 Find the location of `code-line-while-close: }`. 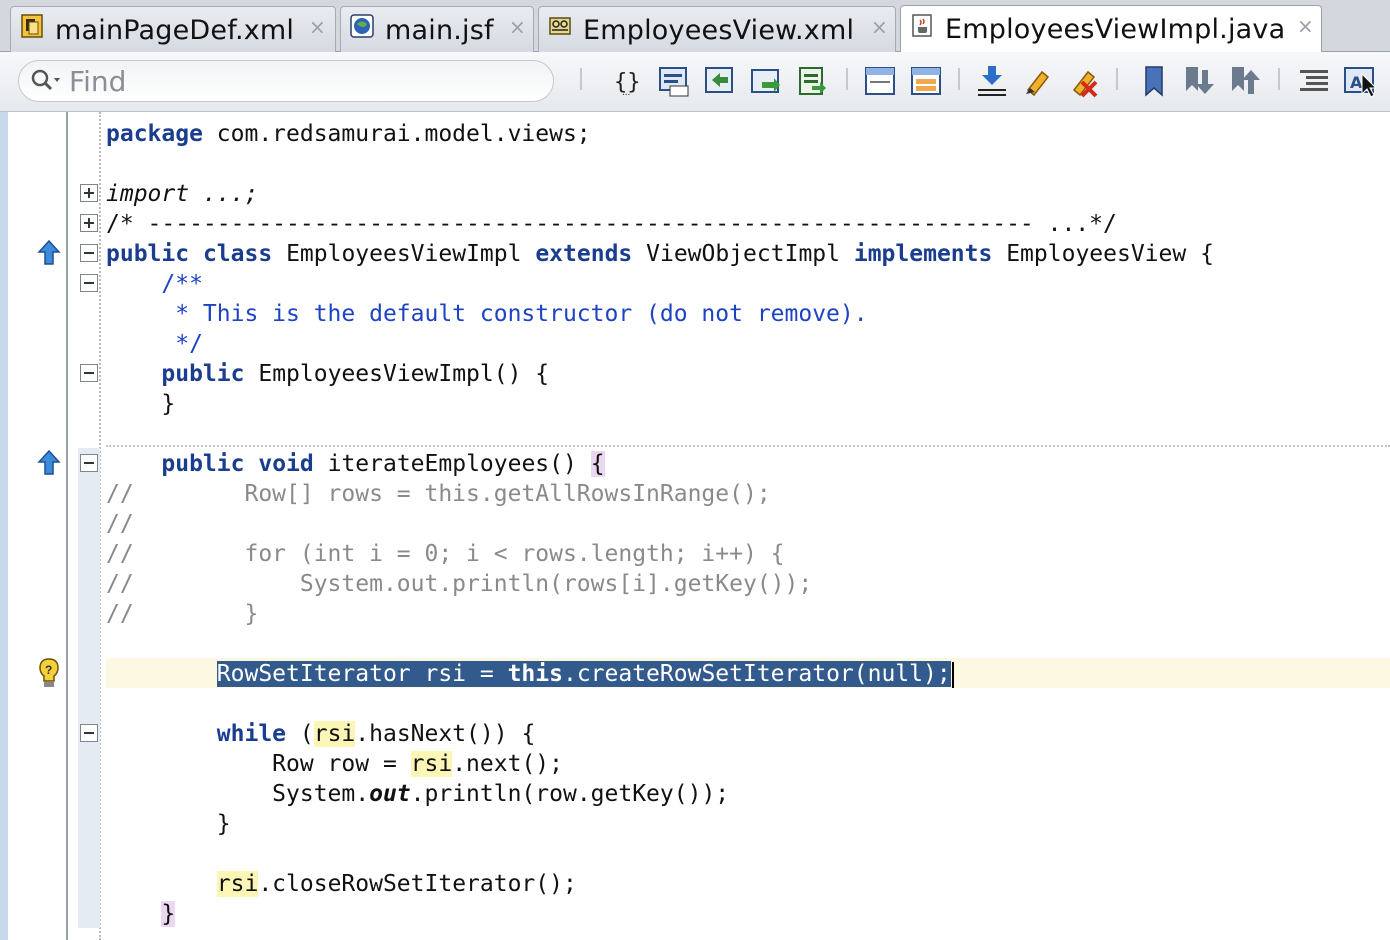

code-line-while-close: } is located at coordinates (223, 824).